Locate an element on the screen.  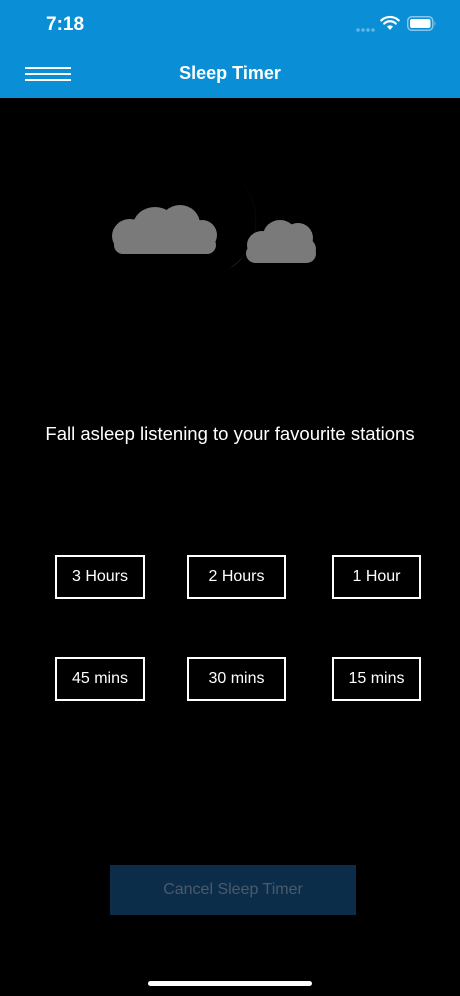
status-bar: 7:18 is located at coordinates (230, 25).